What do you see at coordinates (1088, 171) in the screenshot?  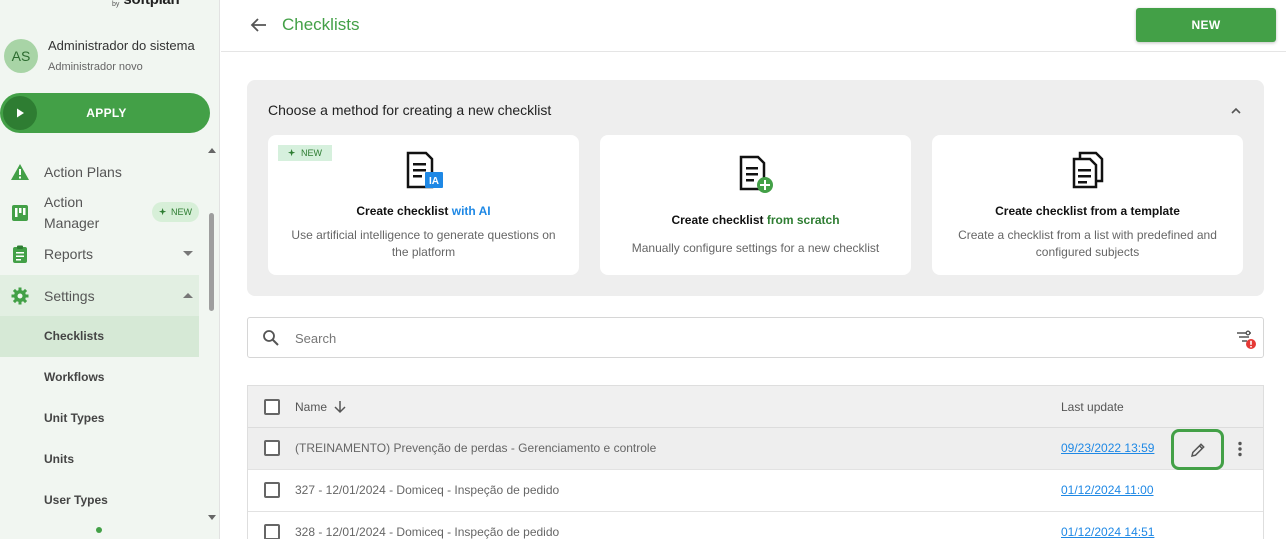 I see `copy-documents-icon` at bounding box center [1088, 171].